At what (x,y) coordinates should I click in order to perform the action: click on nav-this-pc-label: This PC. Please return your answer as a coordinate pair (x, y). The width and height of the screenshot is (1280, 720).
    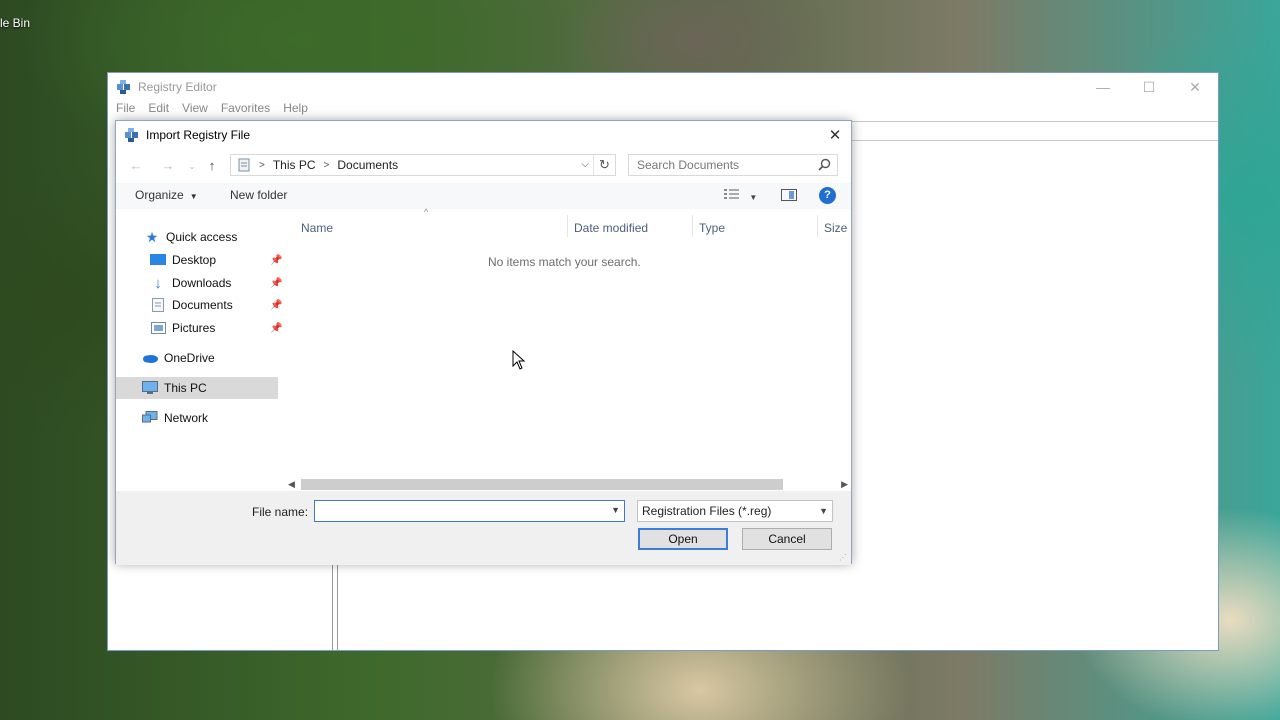
    Looking at the image, I should click on (185, 388).